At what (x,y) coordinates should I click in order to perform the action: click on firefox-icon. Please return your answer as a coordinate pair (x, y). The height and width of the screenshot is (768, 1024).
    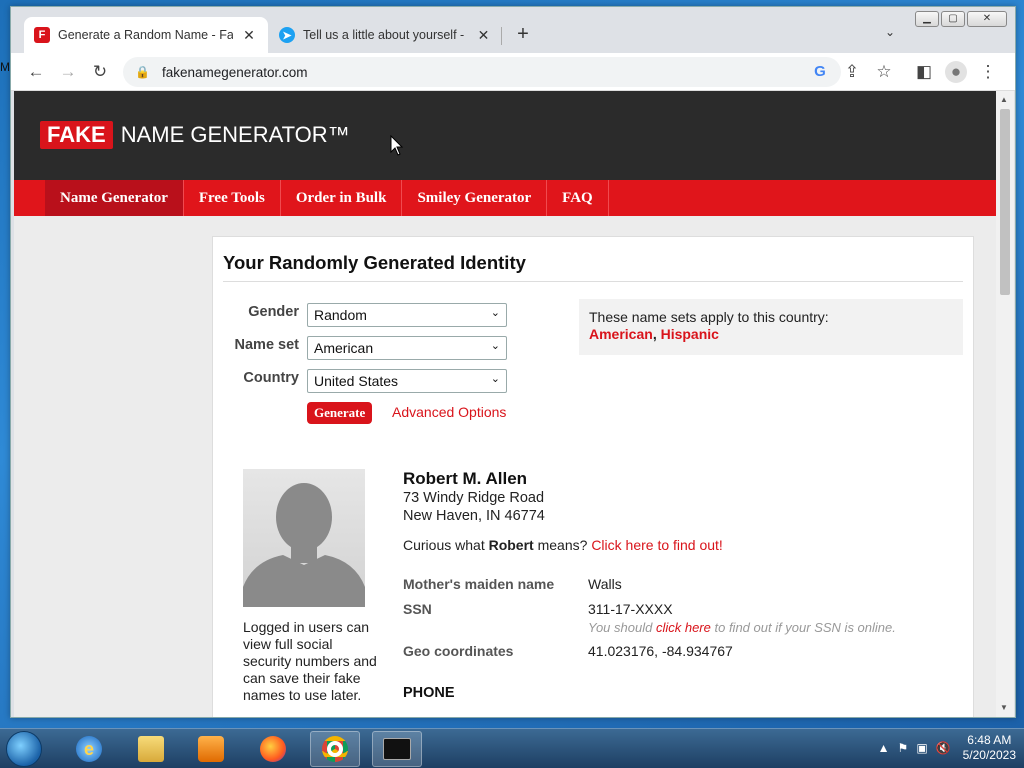
    Looking at the image, I should click on (273, 749).